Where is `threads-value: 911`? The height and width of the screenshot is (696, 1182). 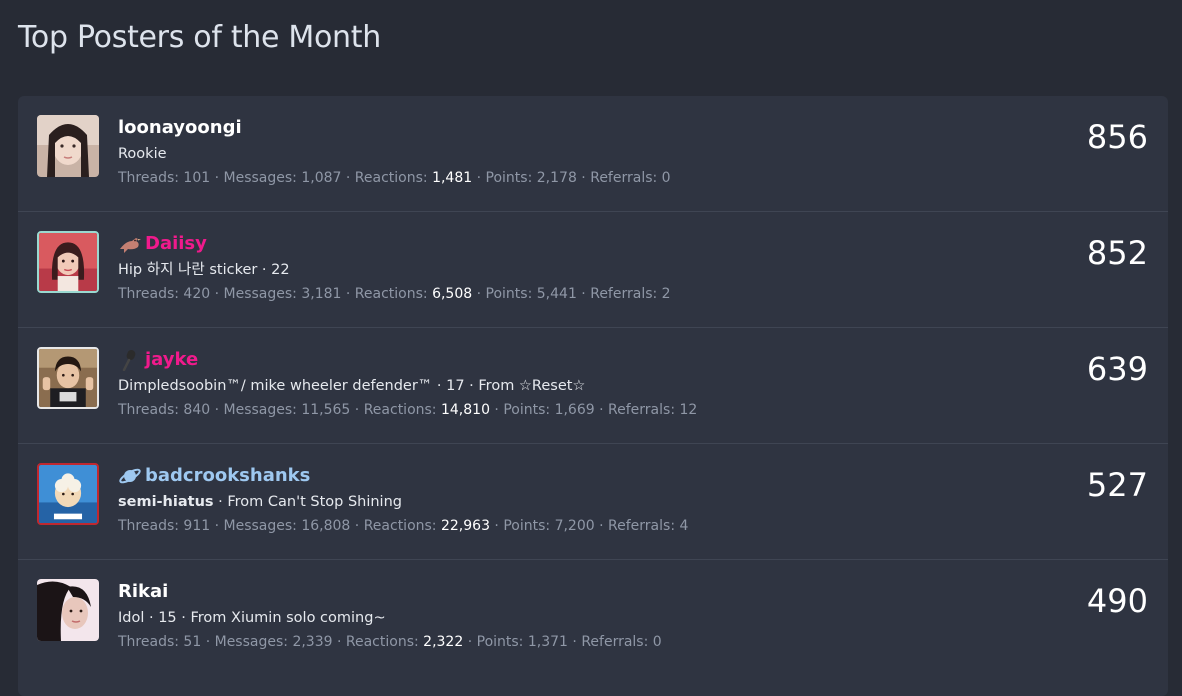
threads-value: 911 is located at coordinates (197, 526).